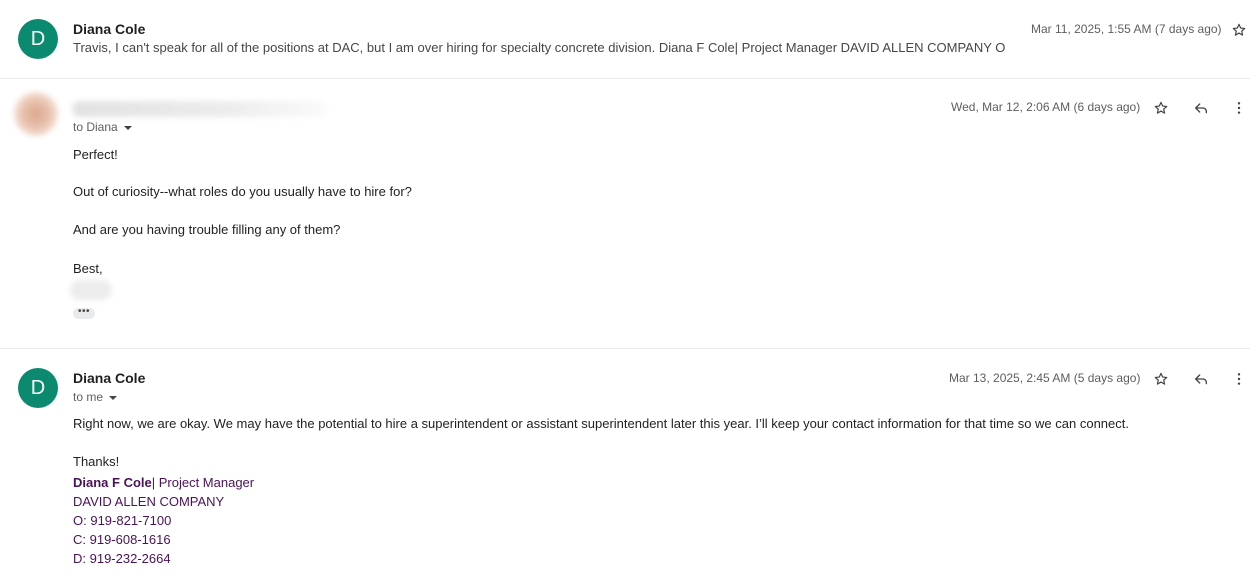  I want to click on recipient-label: to Diana, so click(95, 127).